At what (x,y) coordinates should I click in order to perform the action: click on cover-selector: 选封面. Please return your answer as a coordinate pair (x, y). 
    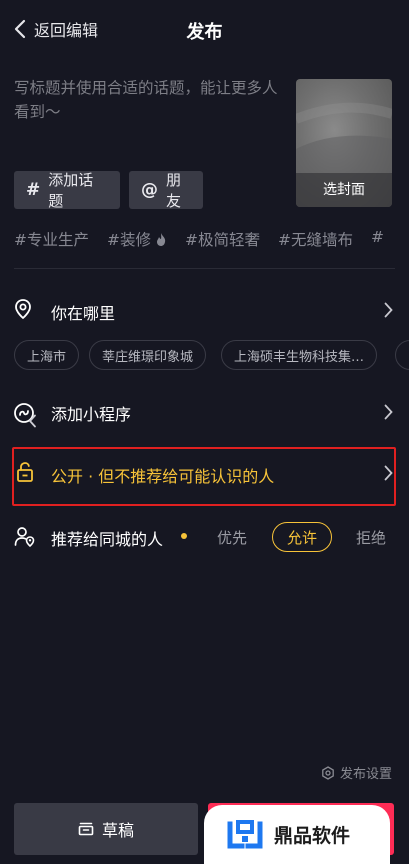
    Looking at the image, I should click on (344, 143).